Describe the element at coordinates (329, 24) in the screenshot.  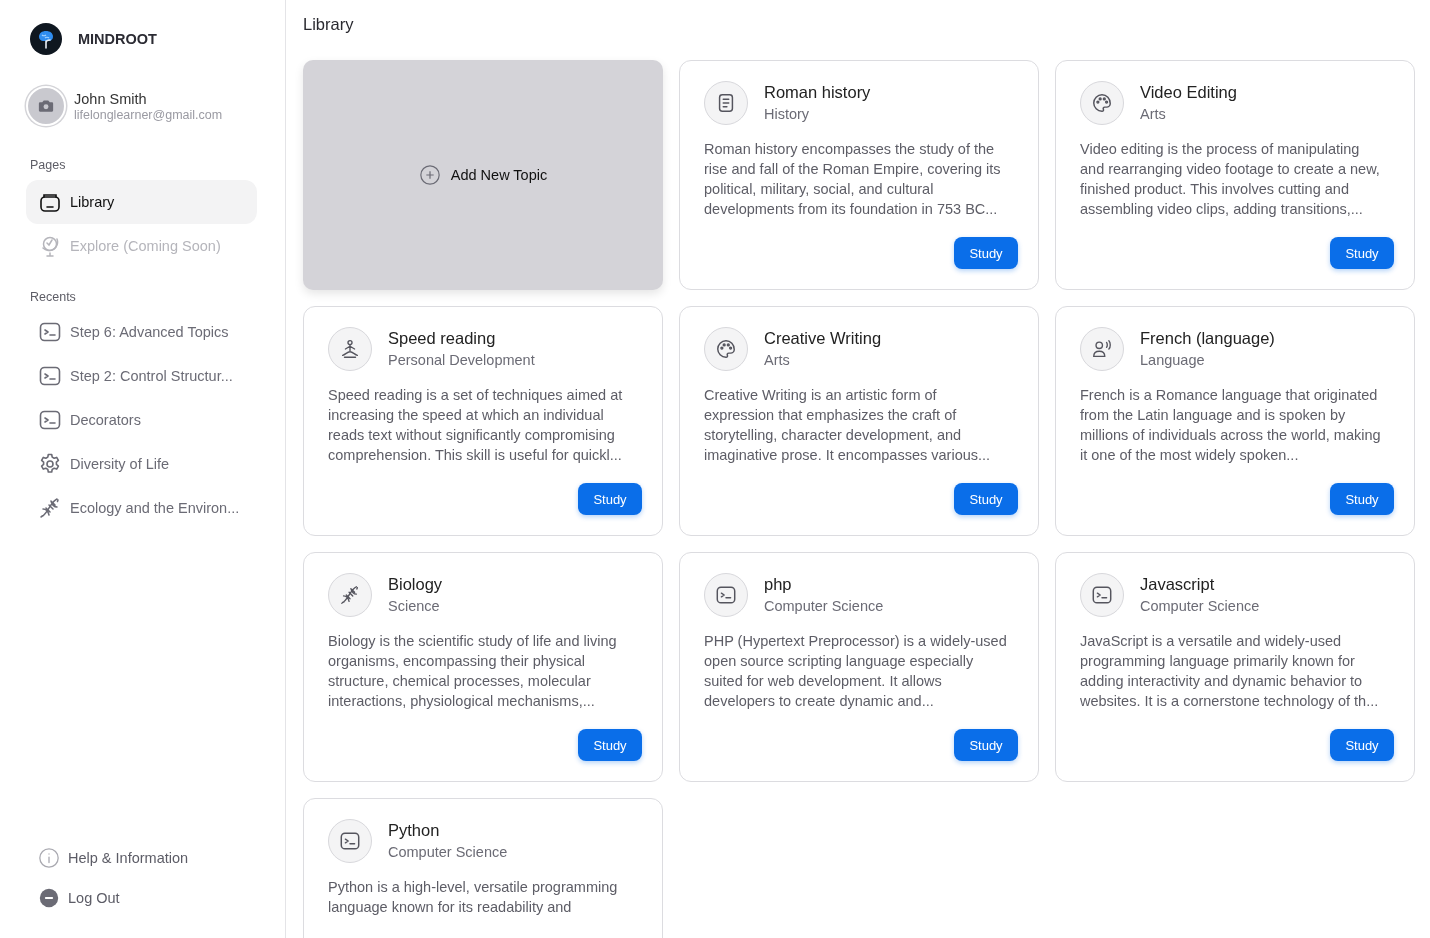
I see `page-title: Library` at that location.